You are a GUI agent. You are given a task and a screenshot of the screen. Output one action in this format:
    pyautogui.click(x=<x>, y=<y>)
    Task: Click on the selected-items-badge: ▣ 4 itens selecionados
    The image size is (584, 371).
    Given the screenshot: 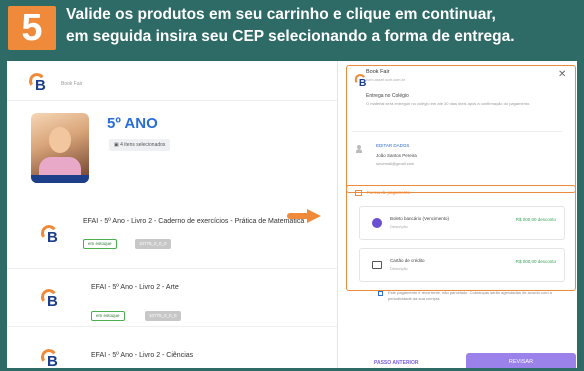 What is the action you would take?
    pyautogui.click(x=140, y=145)
    